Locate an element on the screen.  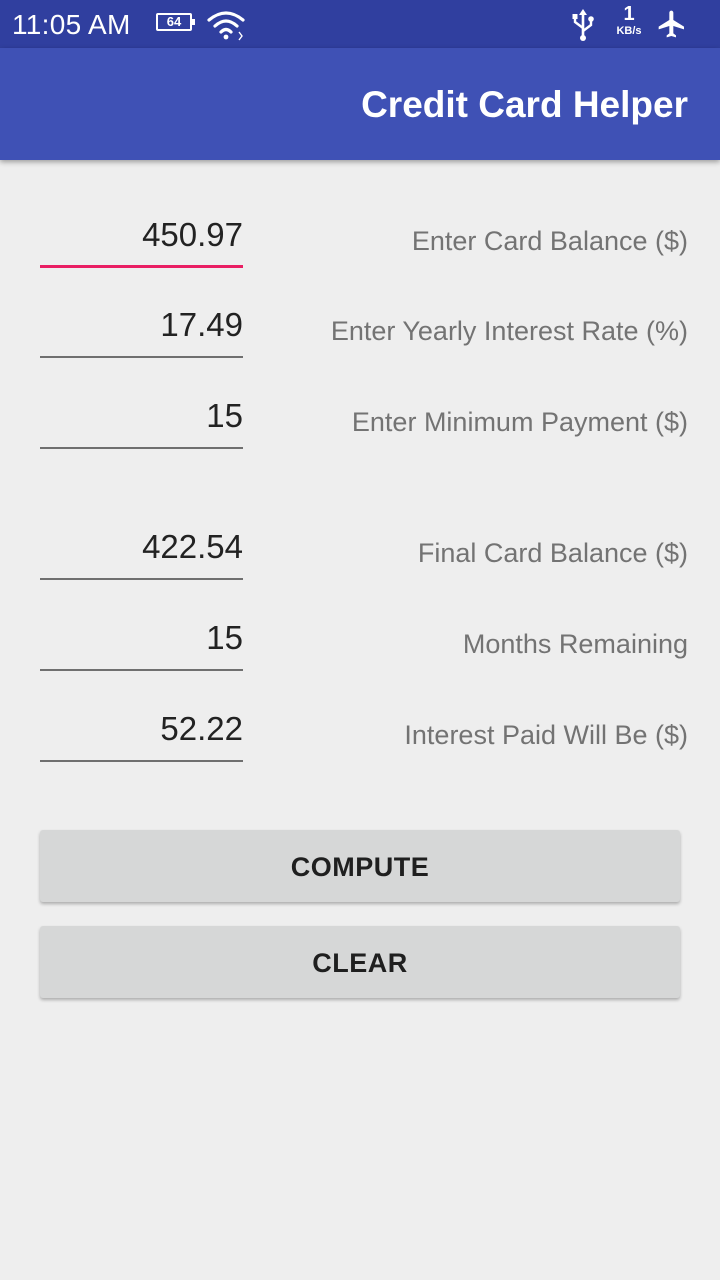
airplane-mode-icon is located at coordinates (672, 26).